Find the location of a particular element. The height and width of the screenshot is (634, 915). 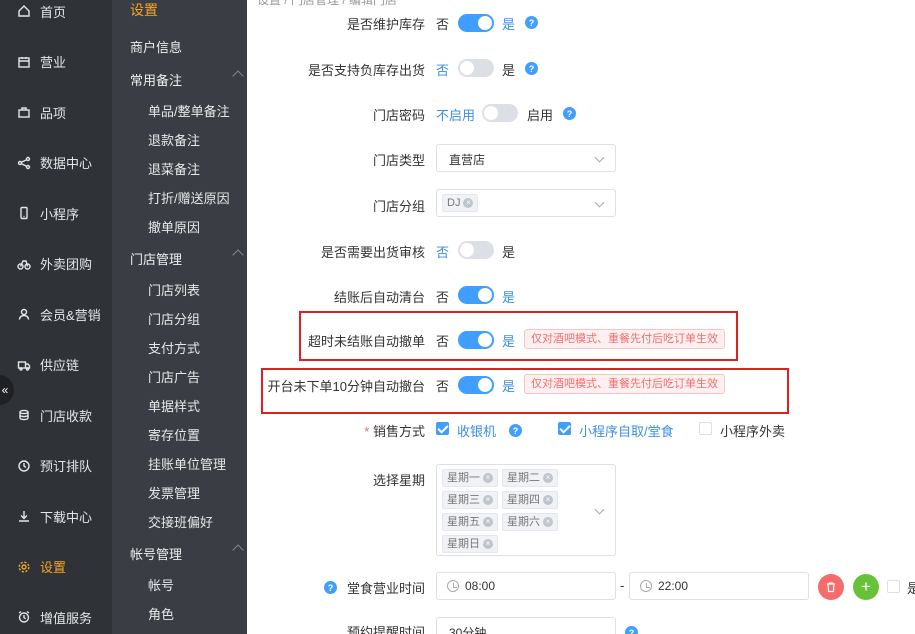

nav-item-truck: 供应链 is located at coordinates (56, 365).